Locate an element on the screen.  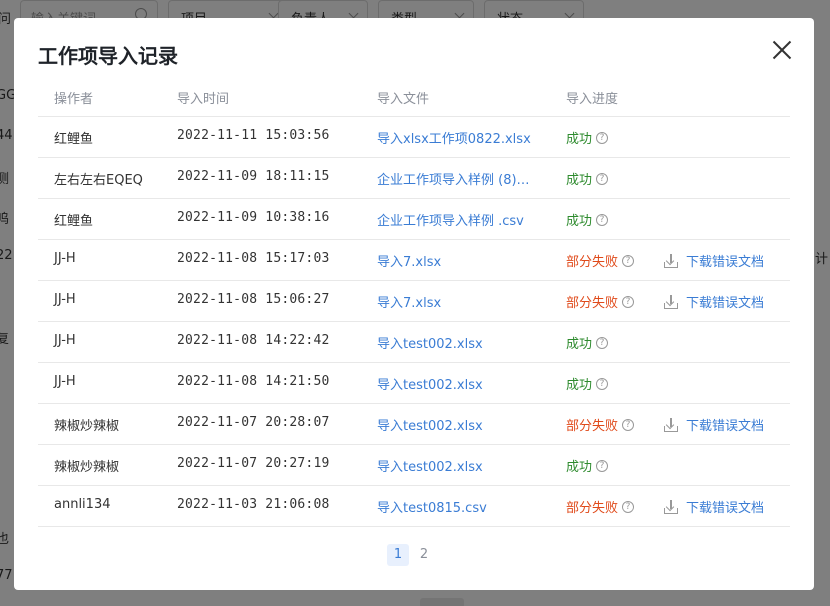
operator-cell: annli134 is located at coordinates (82, 504).